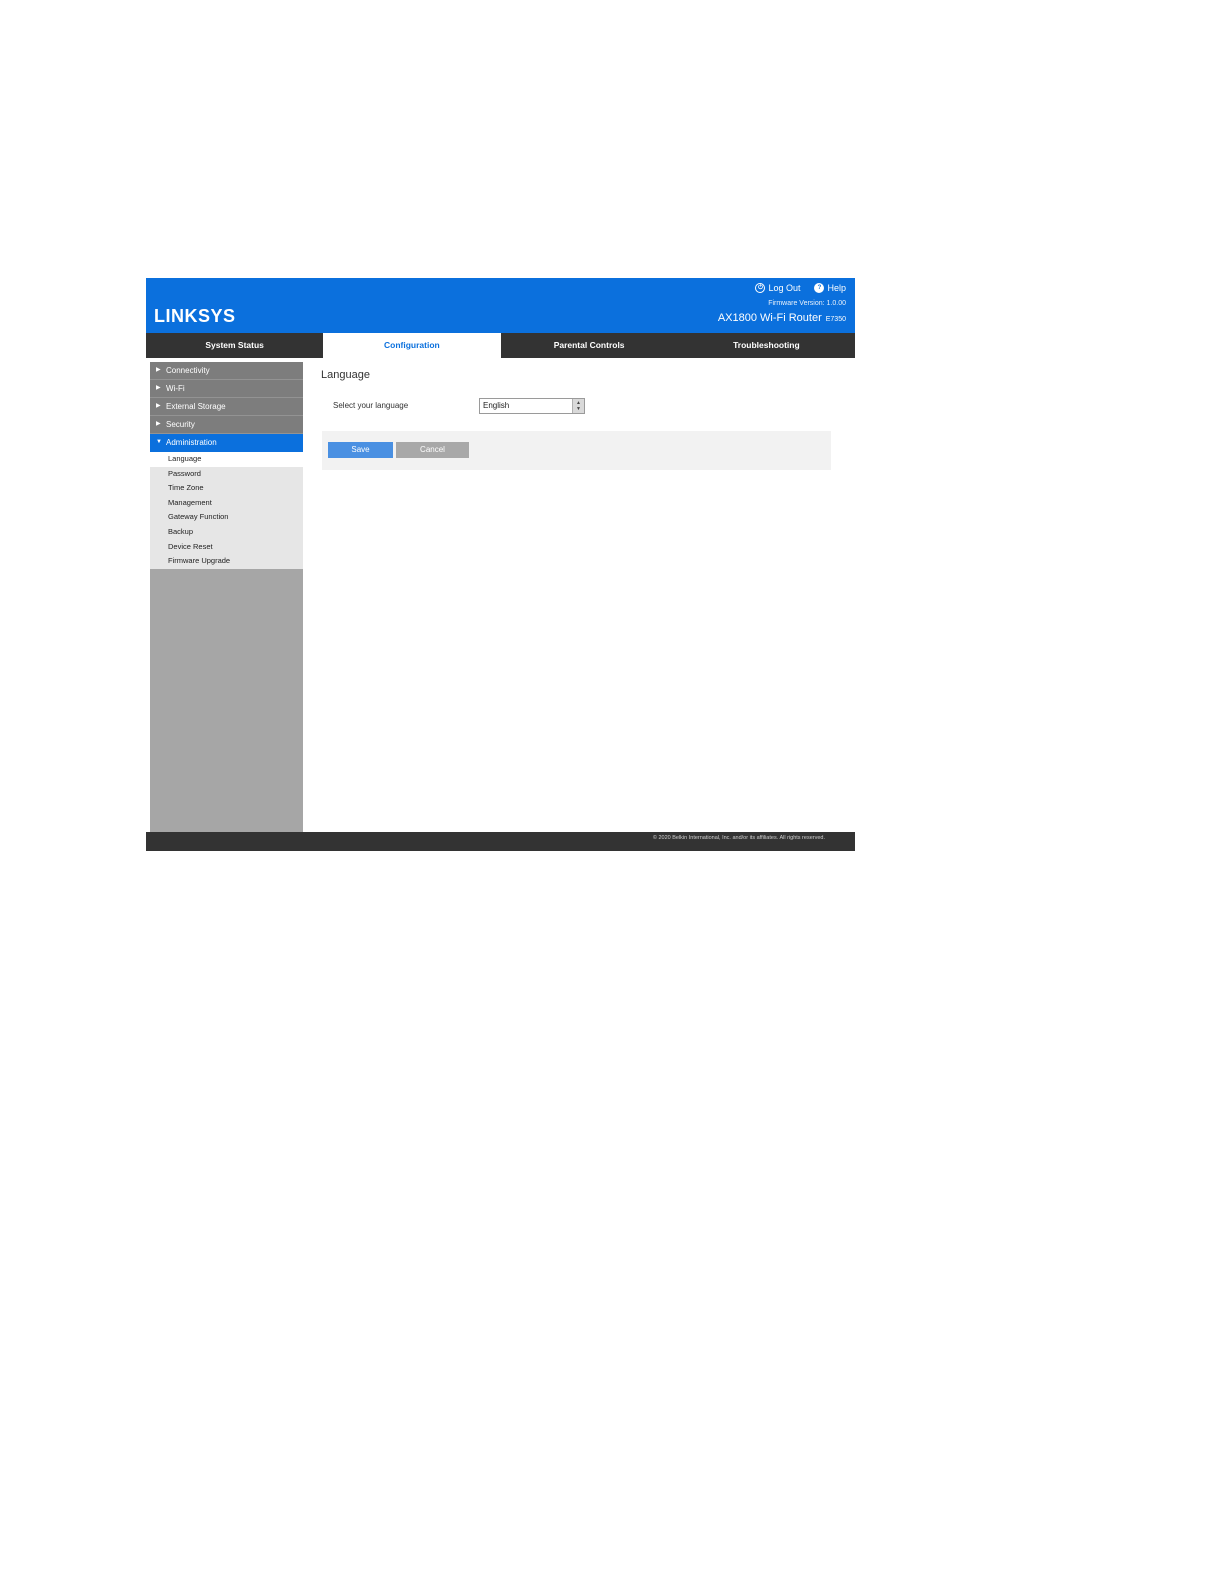 This screenshot has height=1584, width=1224. I want to click on sidebar-item-administration: ▼ Administration, so click(226, 443).